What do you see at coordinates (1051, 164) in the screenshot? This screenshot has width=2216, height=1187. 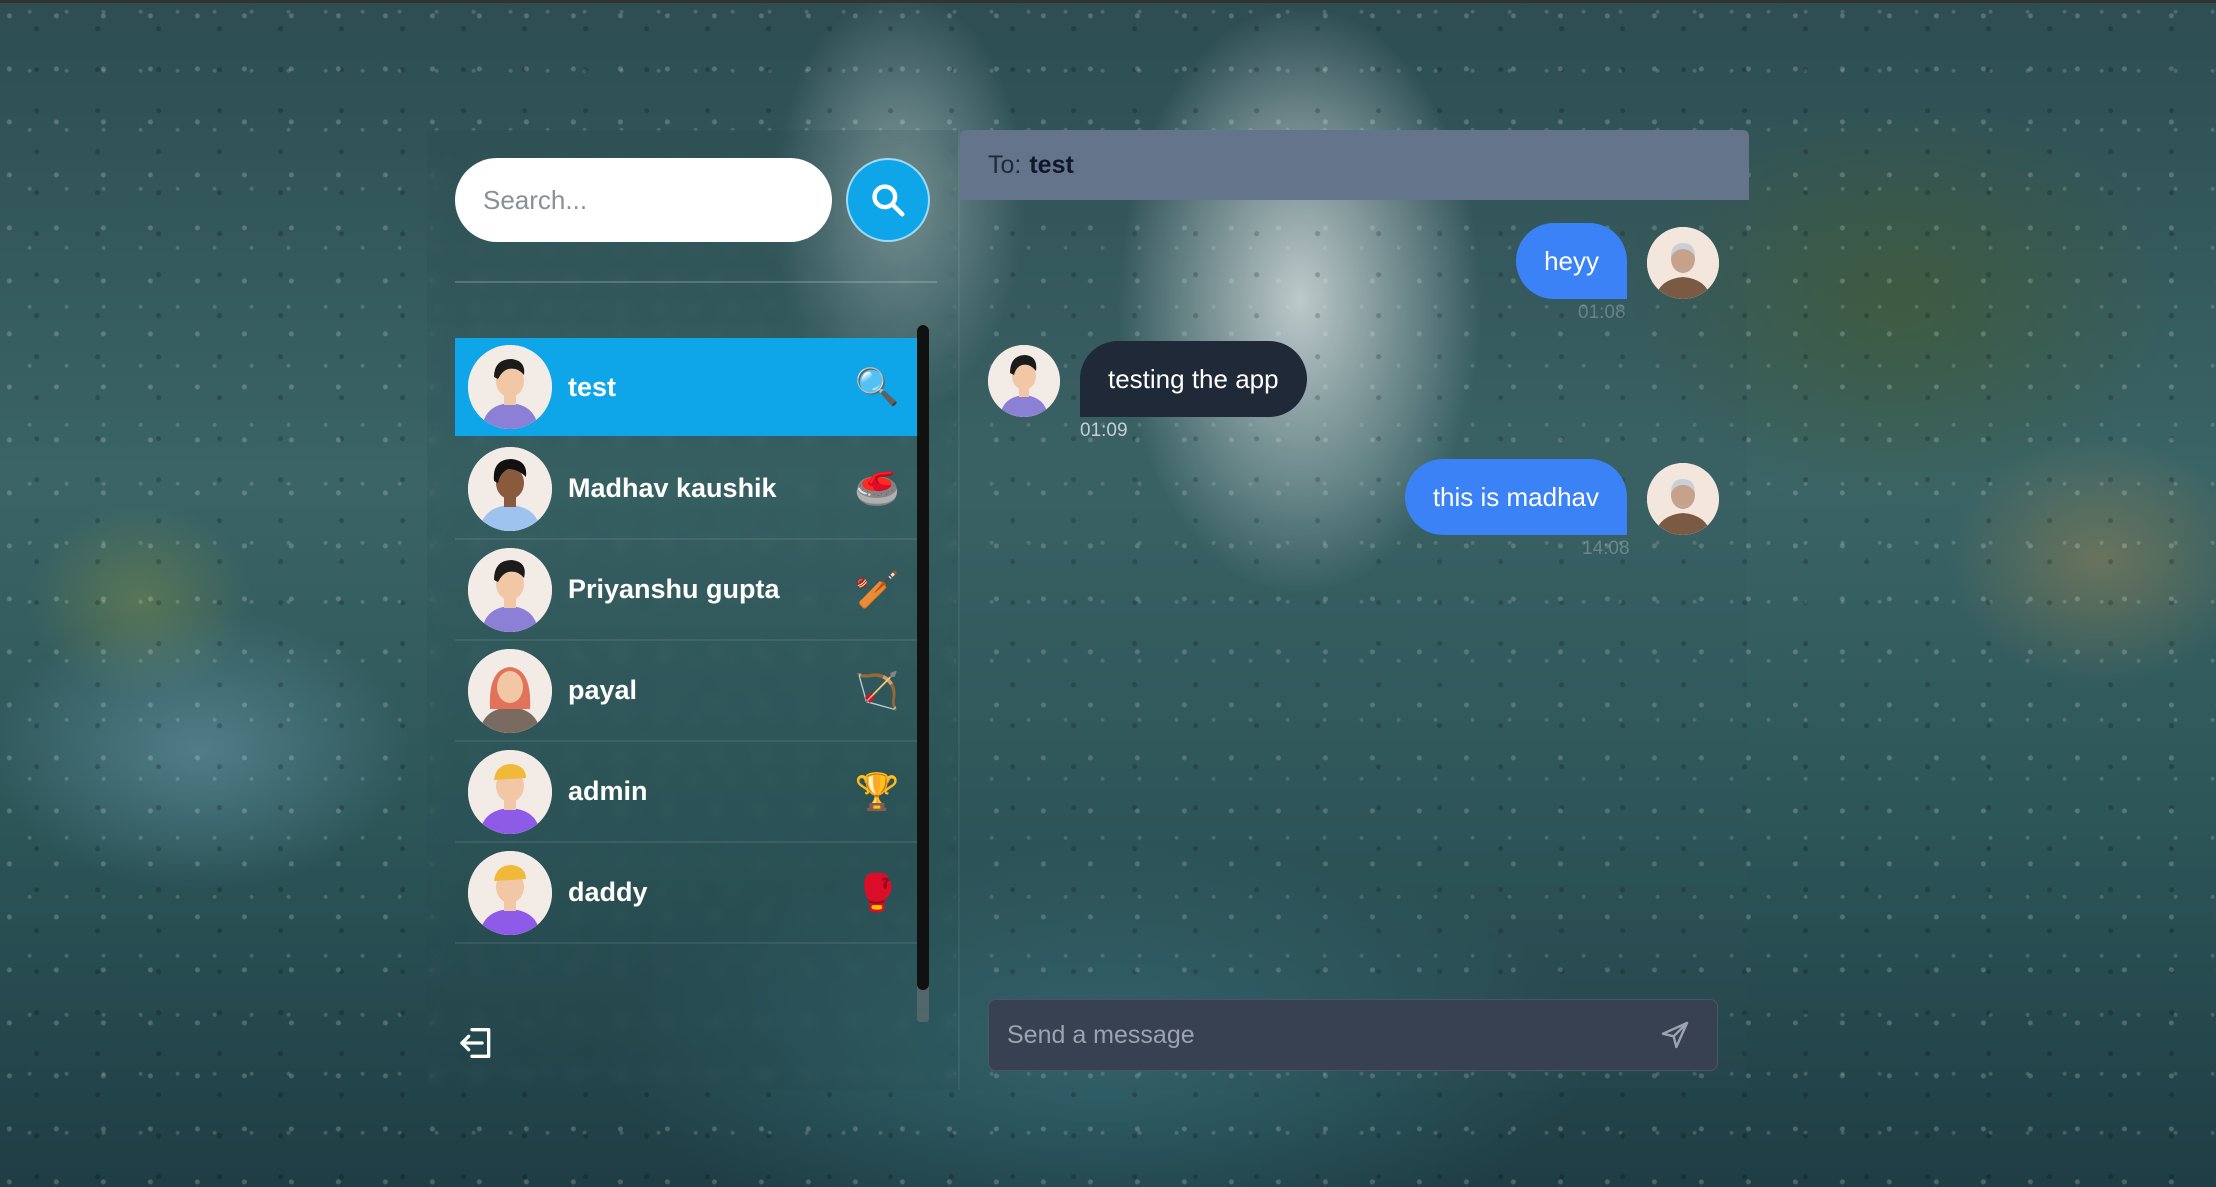 I see `recipient-name: test` at bounding box center [1051, 164].